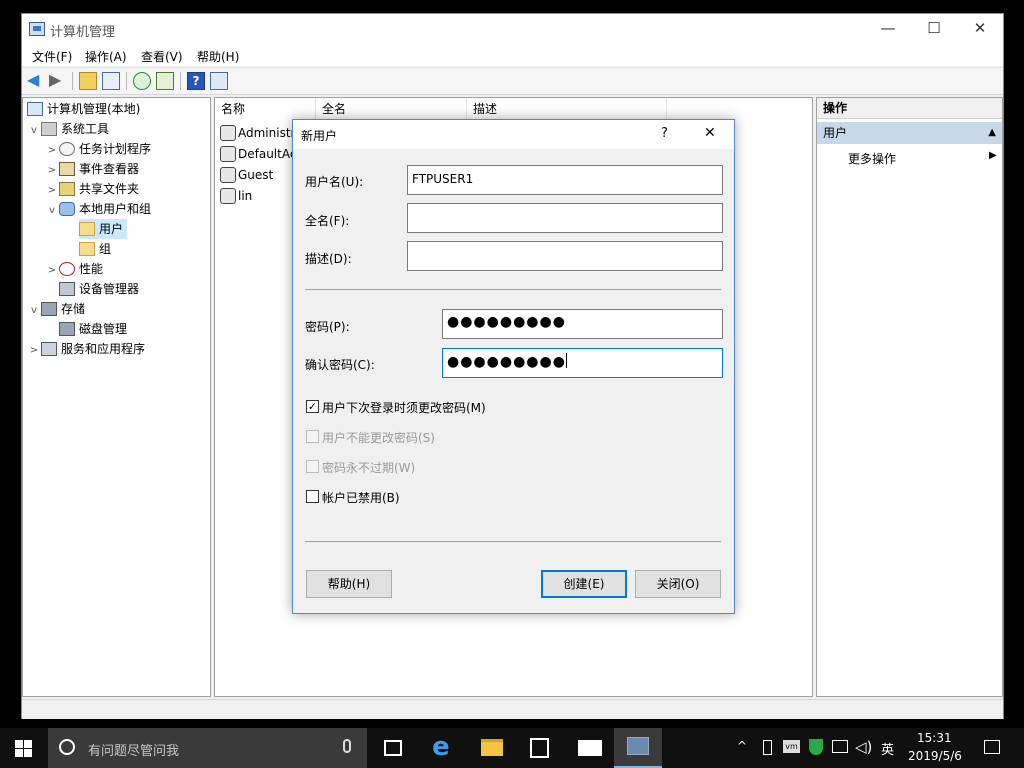 Image resolution: width=1024 pixels, height=768 pixels. What do you see at coordinates (103, 229) in the screenshot?
I see `tree-item-users: 用户` at bounding box center [103, 229].